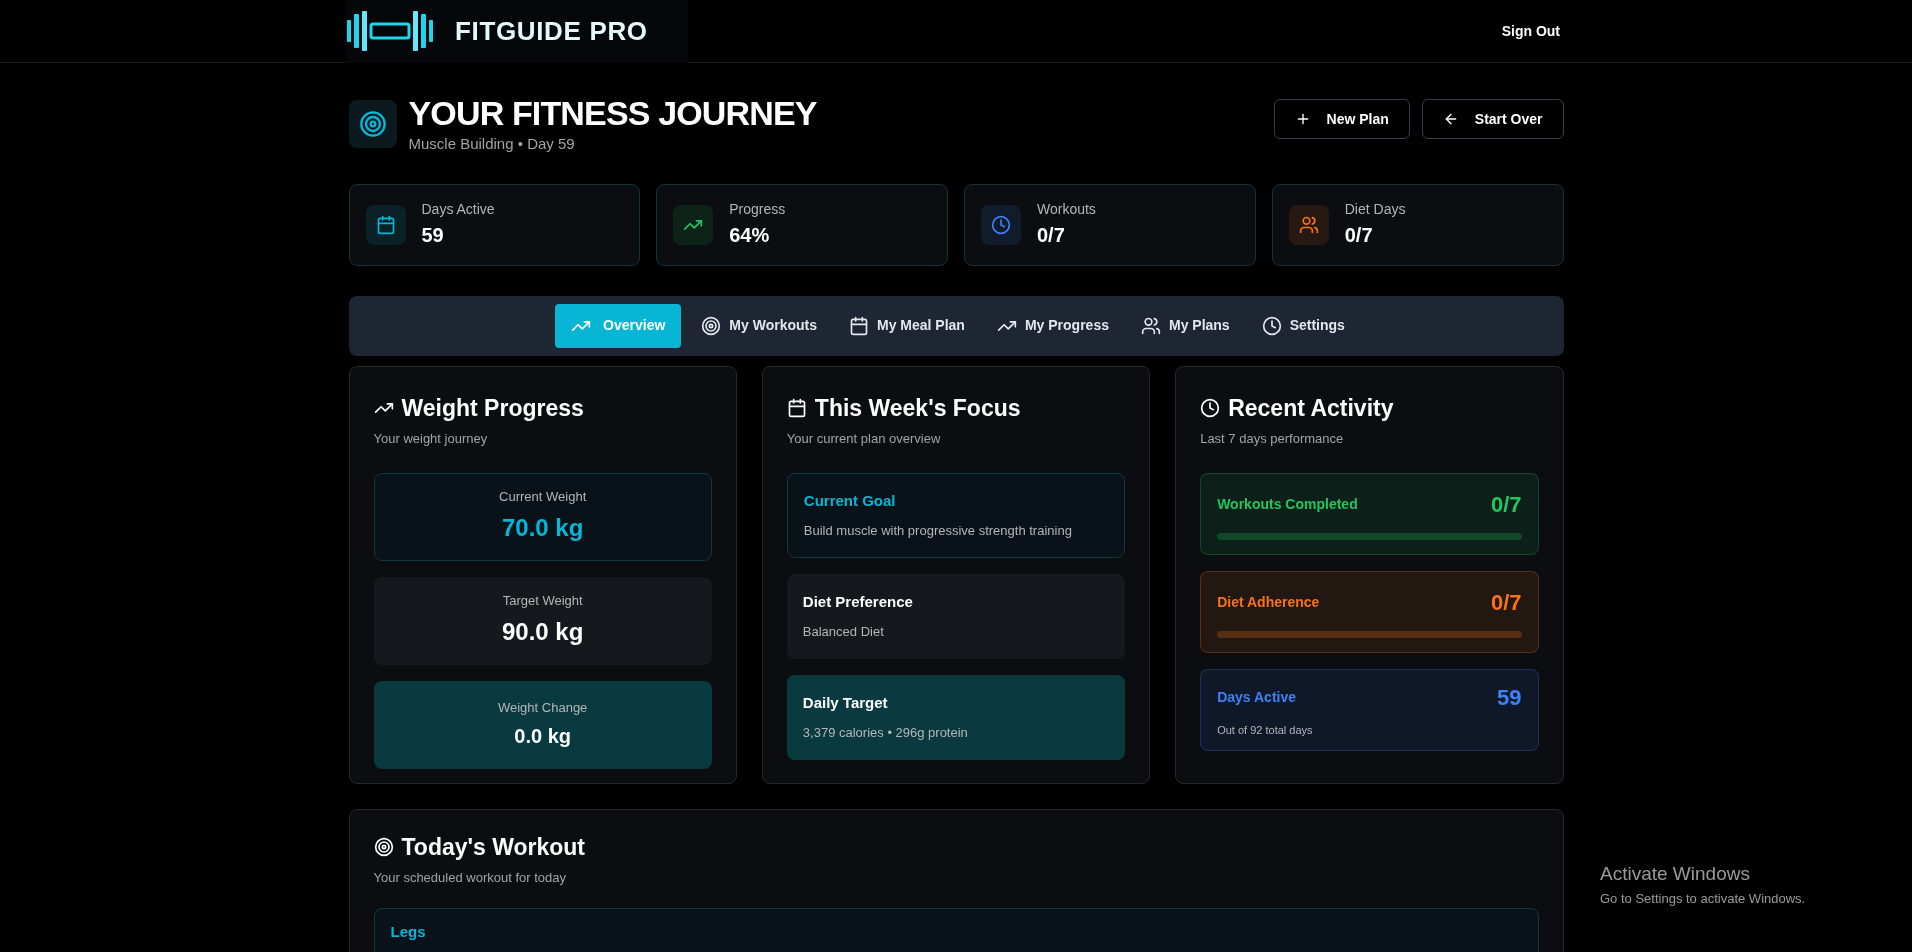 This screenshot has width=1912, height=952. What do you see at coordinates (1675, 874) in the screenshot?
I see `activation-notice-title: Activate Windows` at bounding box center [1675, 874].